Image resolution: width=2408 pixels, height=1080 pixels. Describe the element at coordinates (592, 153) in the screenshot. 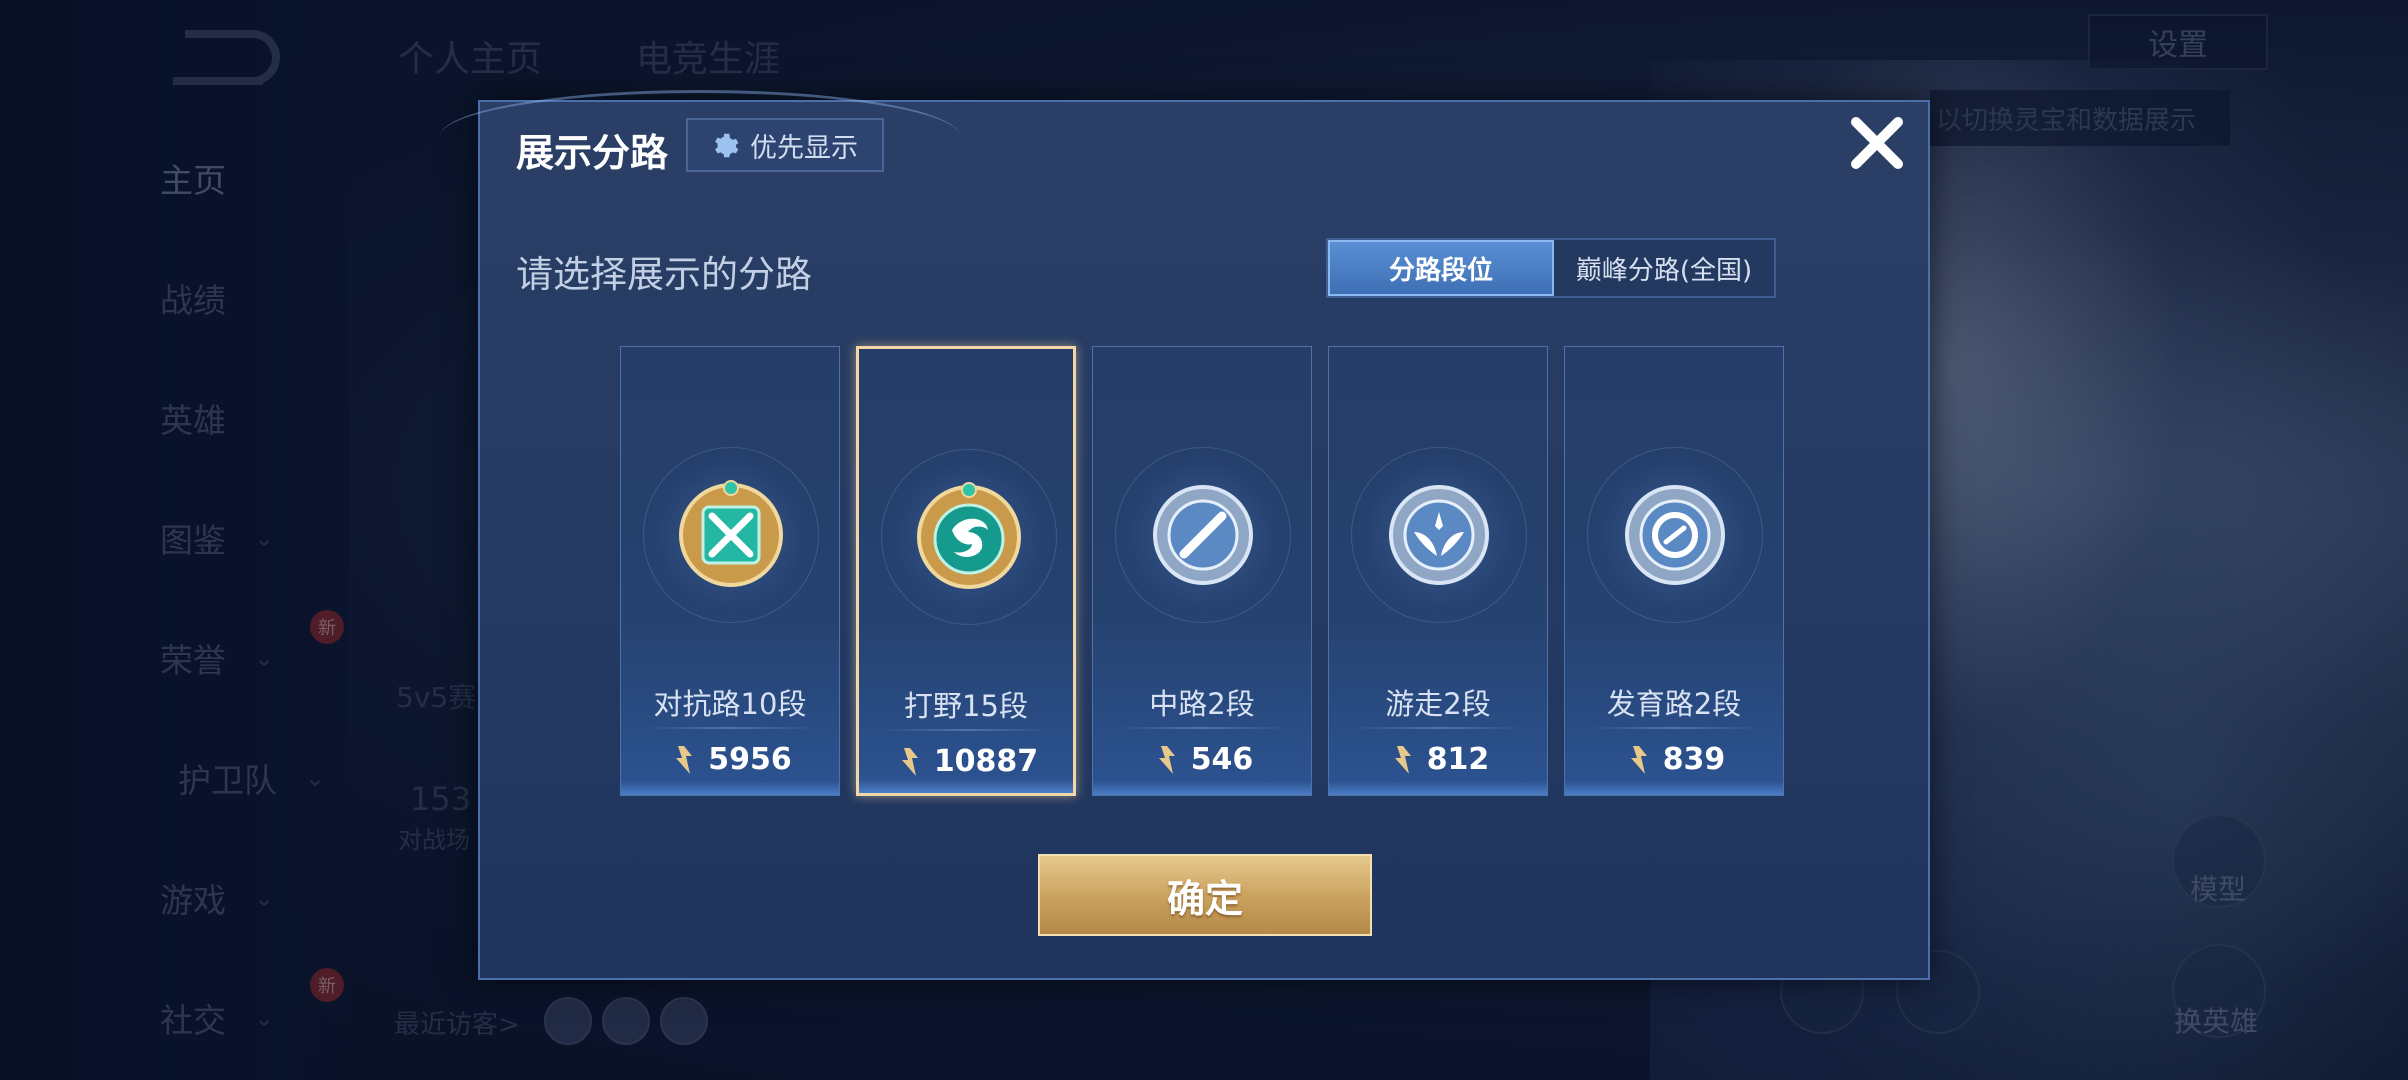

I see `dialog-title: 展示分路` at that location.